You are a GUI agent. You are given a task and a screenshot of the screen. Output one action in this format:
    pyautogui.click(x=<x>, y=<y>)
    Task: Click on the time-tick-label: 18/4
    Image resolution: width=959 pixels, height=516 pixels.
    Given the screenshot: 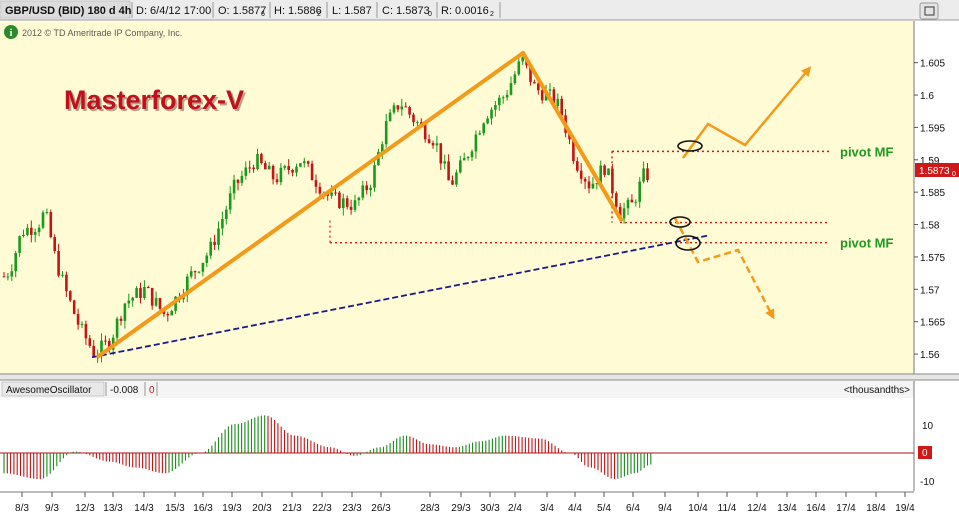 What is the action you would take?
    pyautogui.click(x=876, y=508)
    